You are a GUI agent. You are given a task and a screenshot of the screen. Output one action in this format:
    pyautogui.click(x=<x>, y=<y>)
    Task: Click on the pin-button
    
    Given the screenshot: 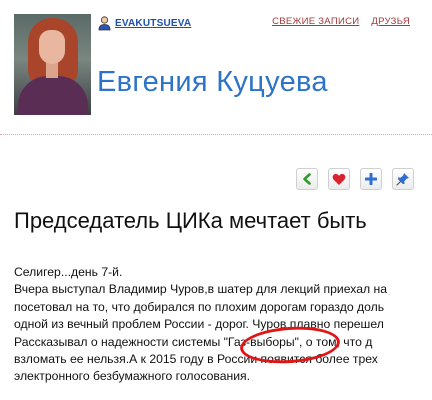 What is the action you would take?
    pyautogui.click(x=403, y=179)
    